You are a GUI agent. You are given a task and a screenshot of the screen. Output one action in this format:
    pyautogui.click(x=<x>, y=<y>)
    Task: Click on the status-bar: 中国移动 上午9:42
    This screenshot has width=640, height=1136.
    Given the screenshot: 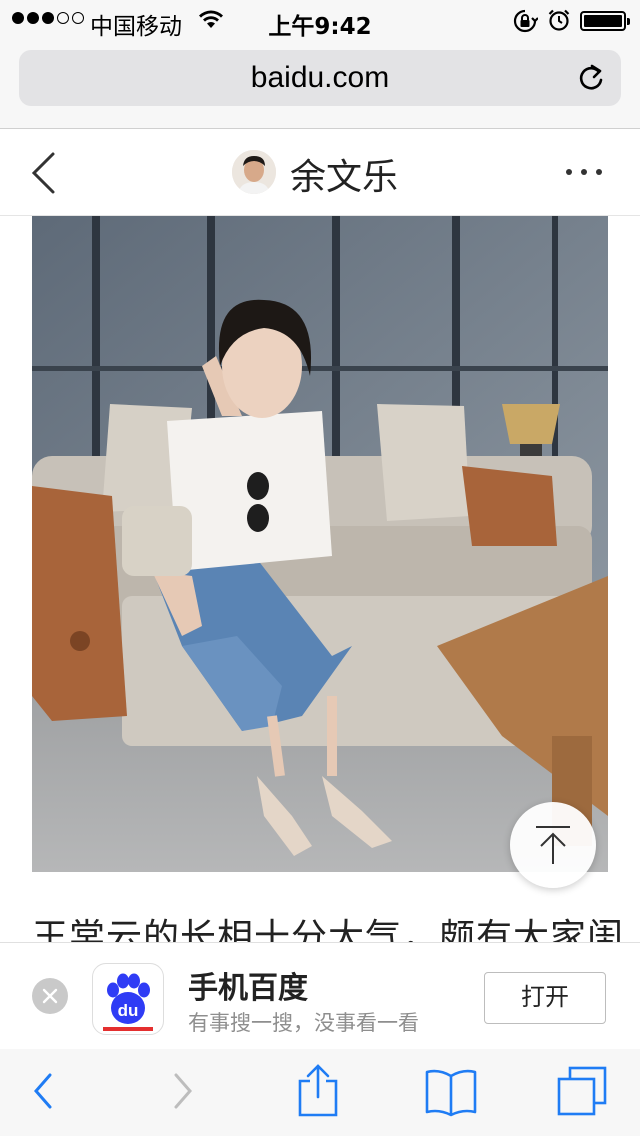 What is the action you would take?
    pyautogui.click(x=320, y=20)
    